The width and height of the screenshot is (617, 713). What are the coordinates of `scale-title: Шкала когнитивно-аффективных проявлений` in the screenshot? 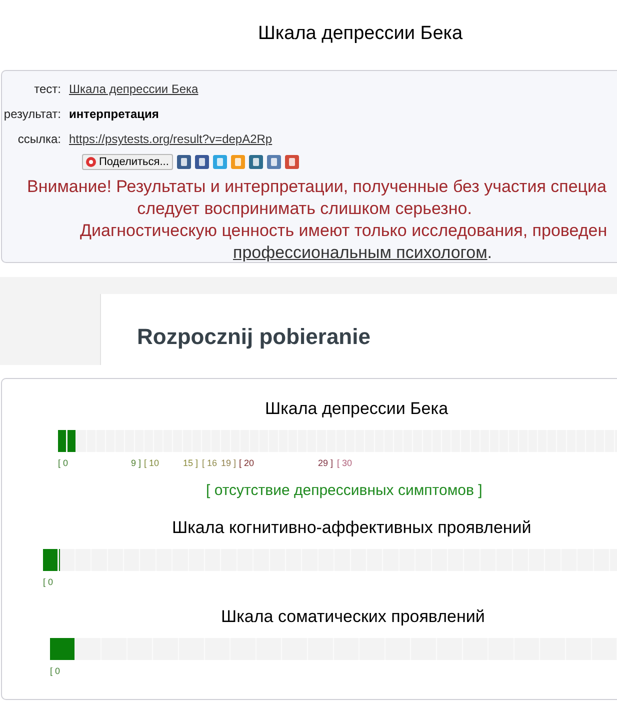 It's located at (352, 527).